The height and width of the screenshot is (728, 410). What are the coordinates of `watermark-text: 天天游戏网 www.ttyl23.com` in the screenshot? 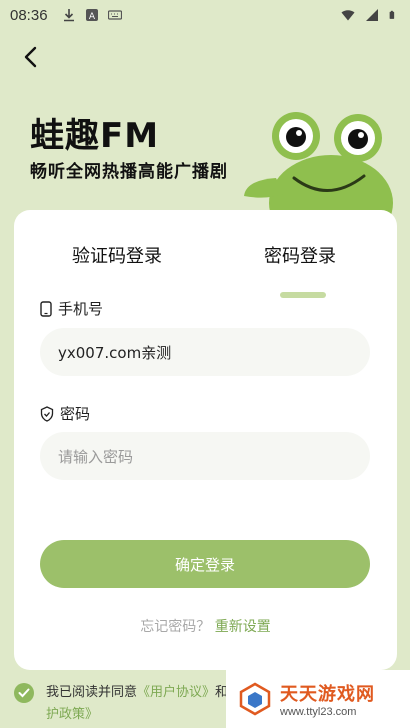 It's located at (327, 699).